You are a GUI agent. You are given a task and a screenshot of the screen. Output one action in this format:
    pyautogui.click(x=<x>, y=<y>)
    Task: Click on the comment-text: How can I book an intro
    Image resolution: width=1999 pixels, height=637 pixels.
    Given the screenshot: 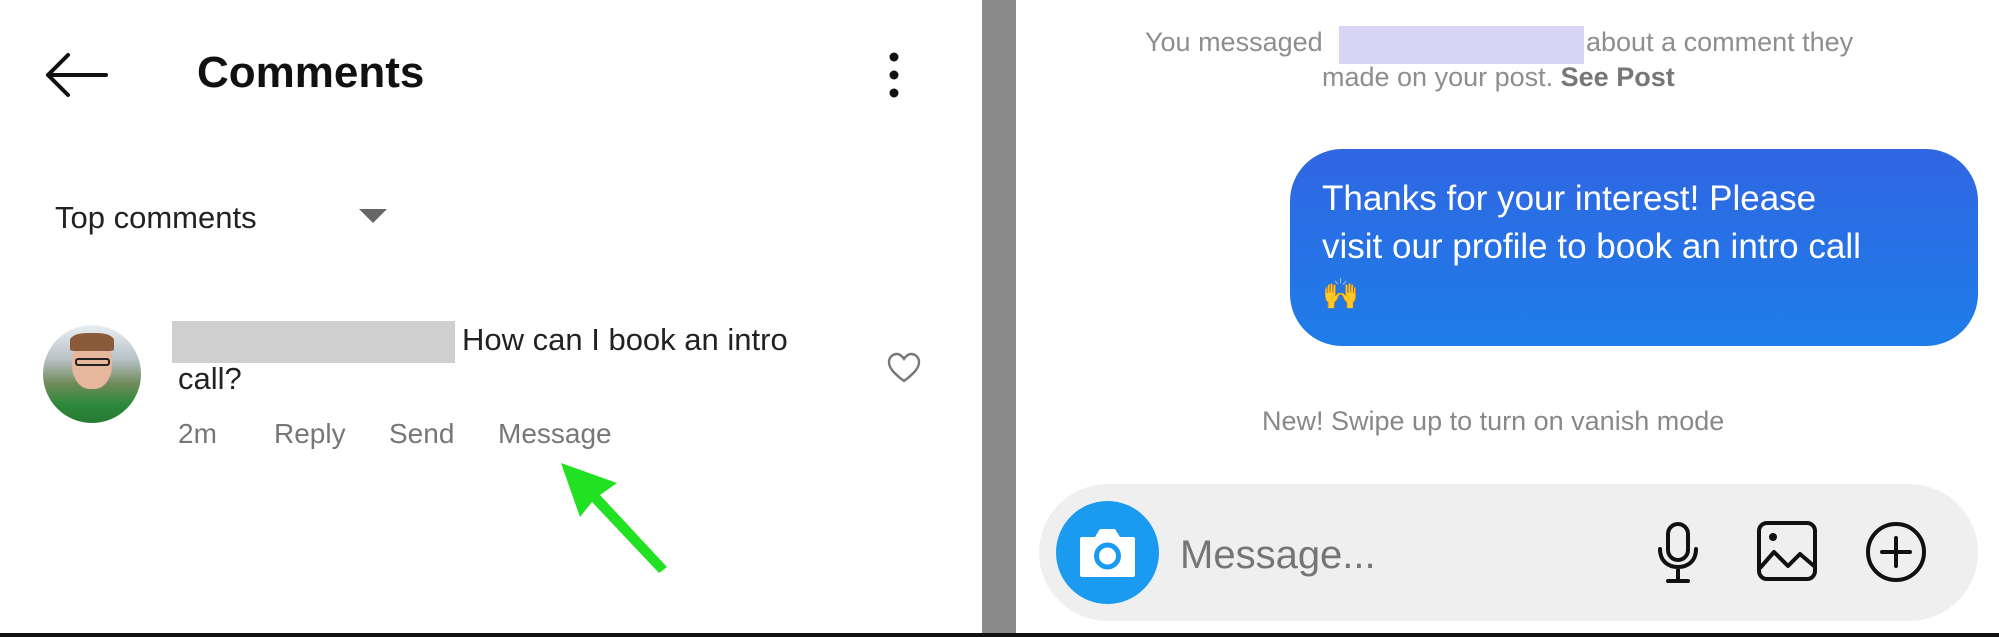 What is the action you would take?
    pyautogui.click(x=625, y=339)
    